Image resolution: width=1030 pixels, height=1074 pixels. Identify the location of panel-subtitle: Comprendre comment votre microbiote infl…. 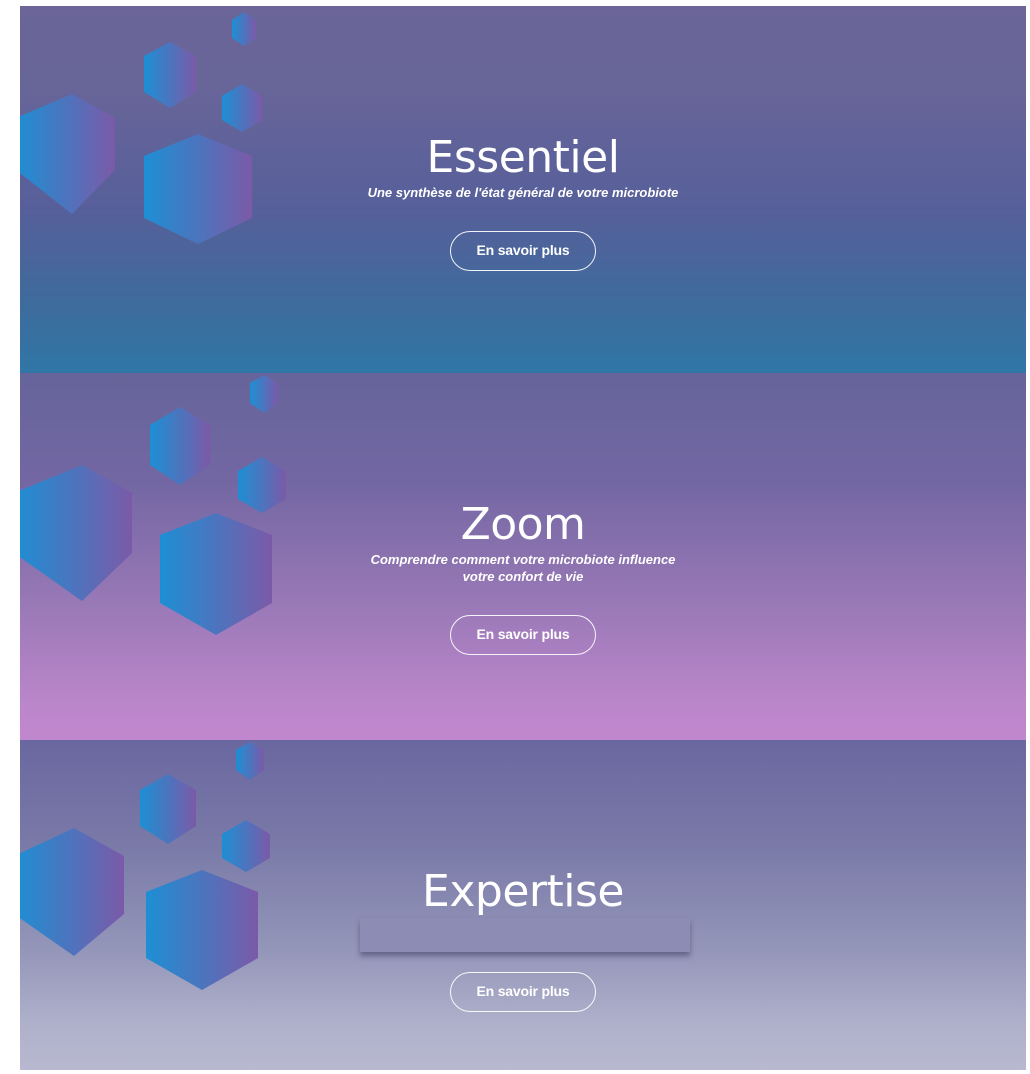
(523, 568).